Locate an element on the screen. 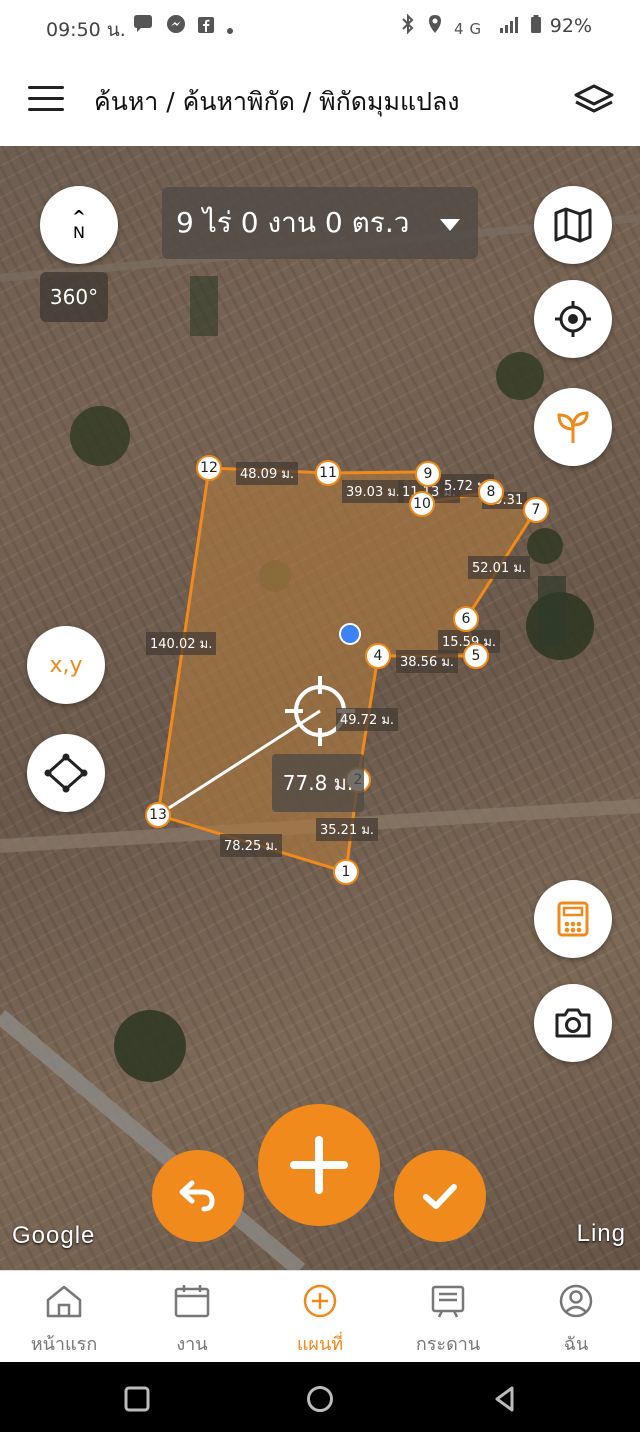  segment-label: 48.09 ม. is located at coordinates (267, 473).